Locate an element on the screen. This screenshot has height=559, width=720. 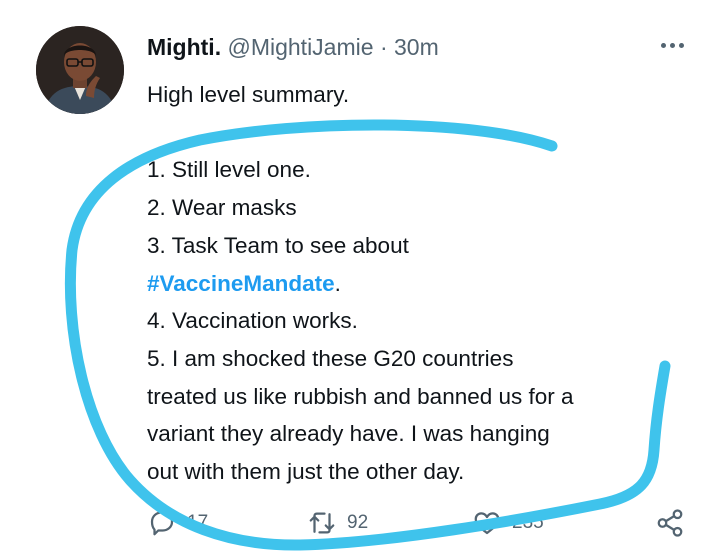
reply-count: 17 is located at coordinates (198, 522).